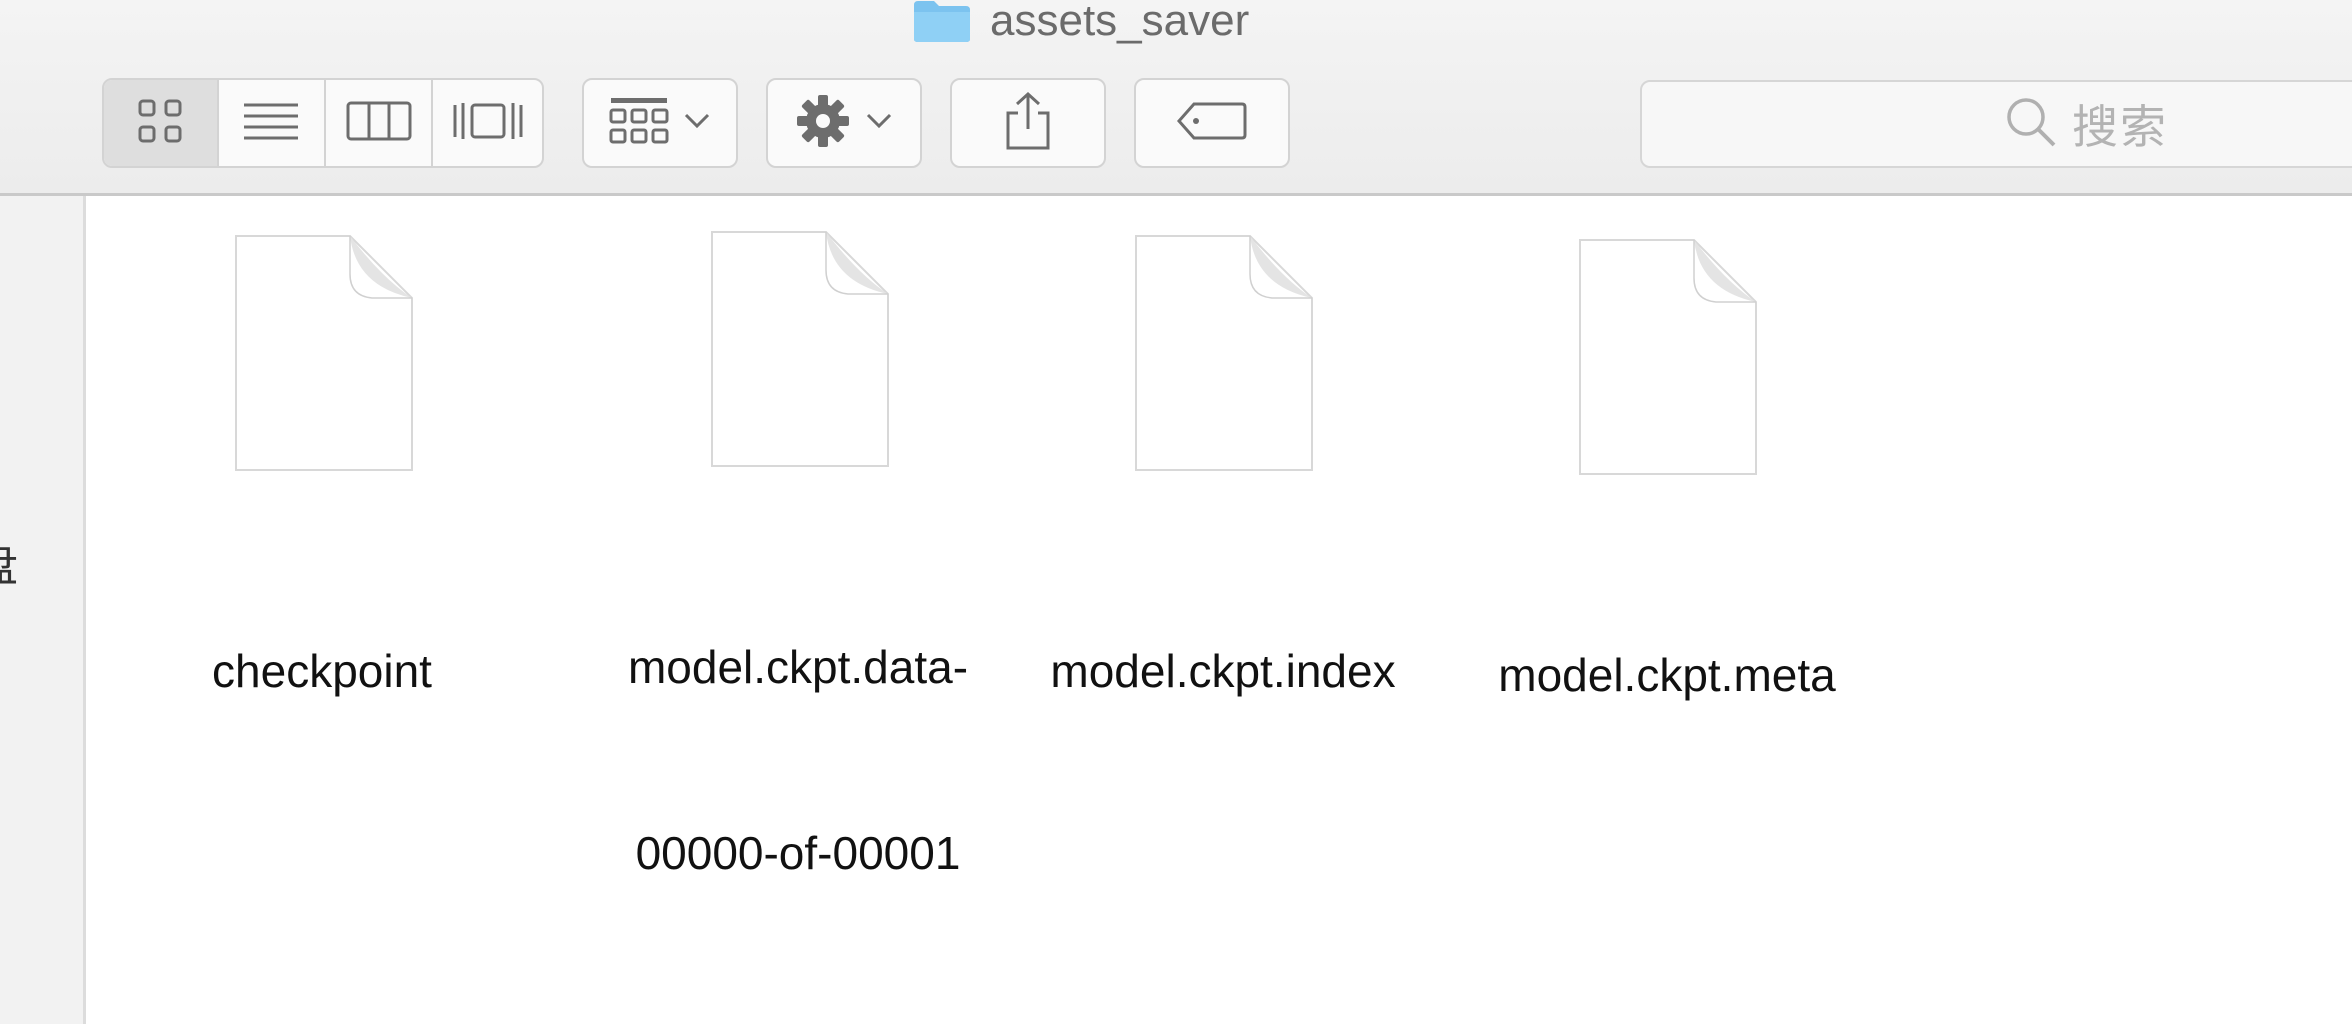  I want to click on sidebar-item-label: 盘, so click(9, 562).